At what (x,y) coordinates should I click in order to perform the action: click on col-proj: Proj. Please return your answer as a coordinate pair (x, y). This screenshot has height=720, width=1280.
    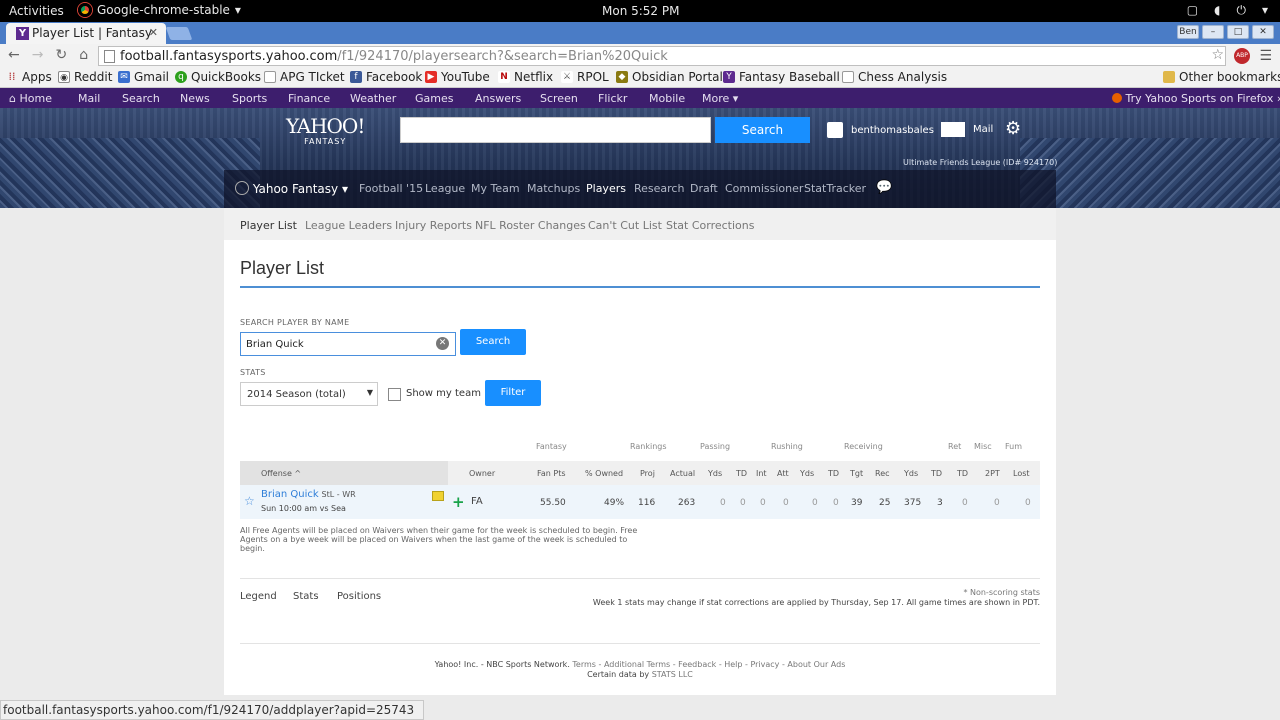
    Looking at the image, I should click on (647, 473).